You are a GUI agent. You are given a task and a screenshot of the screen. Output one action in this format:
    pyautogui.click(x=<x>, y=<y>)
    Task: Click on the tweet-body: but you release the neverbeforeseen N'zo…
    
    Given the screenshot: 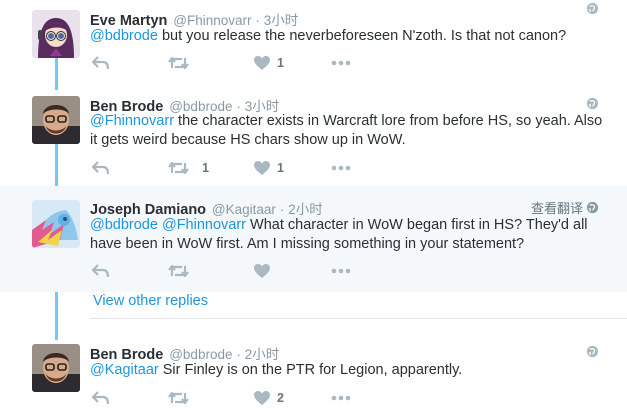 What is the action you would take?
    pyautogui.click(x=362, y=36)
    